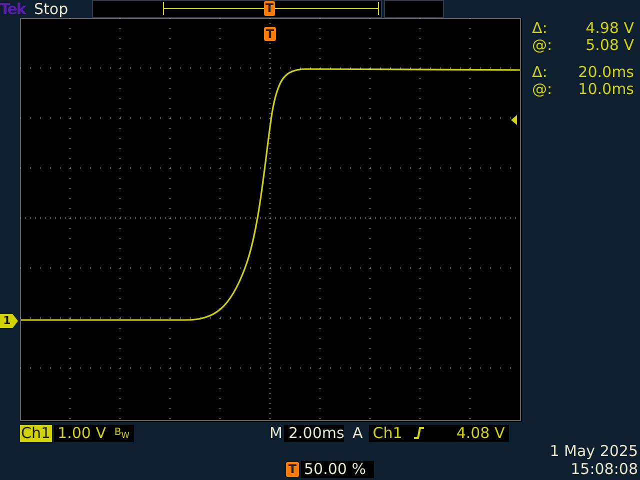  What do you see at coordinates (604, 469) in the screenshot?
I see `time-readout: 15:08:08` at bounding box center [604, 469].